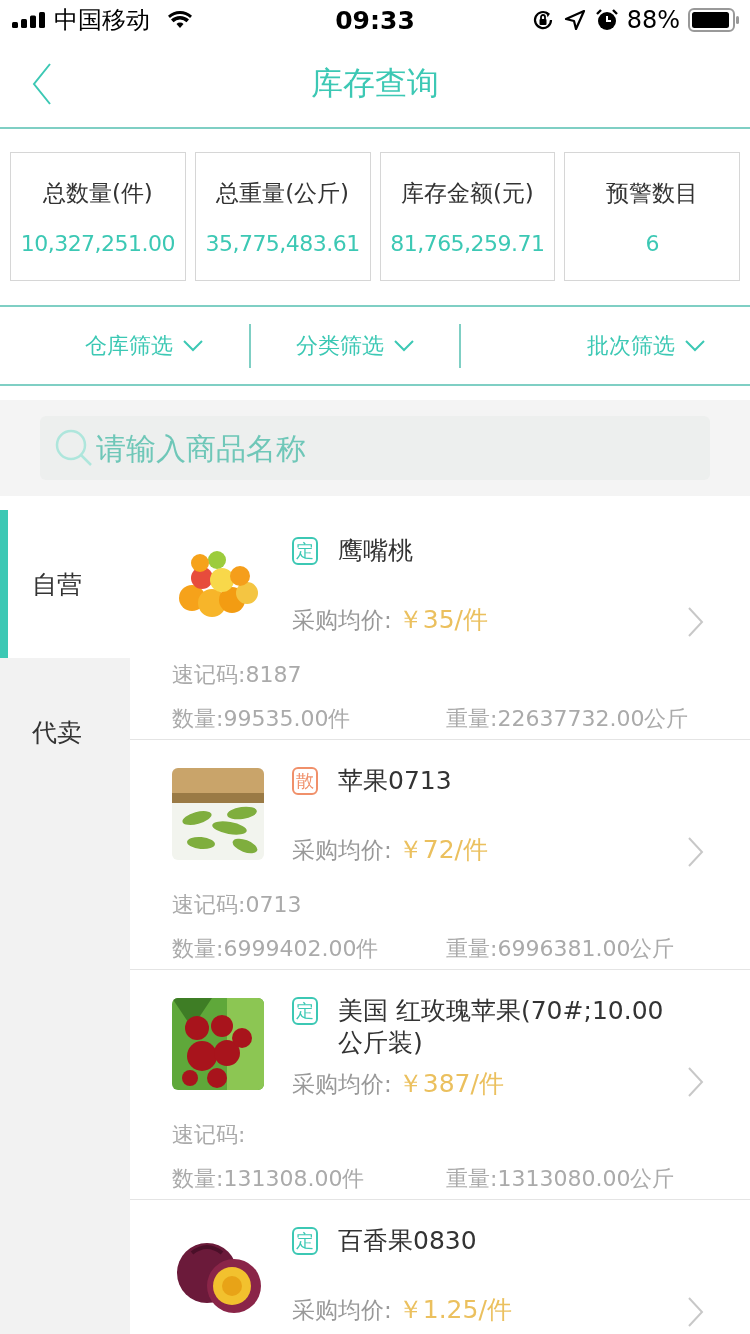 This screenshot has width=750, height=1334. Describe the element at coordinates (237, 675) in the screenshot. I see `quick-code: 速记码:8187` at that location.